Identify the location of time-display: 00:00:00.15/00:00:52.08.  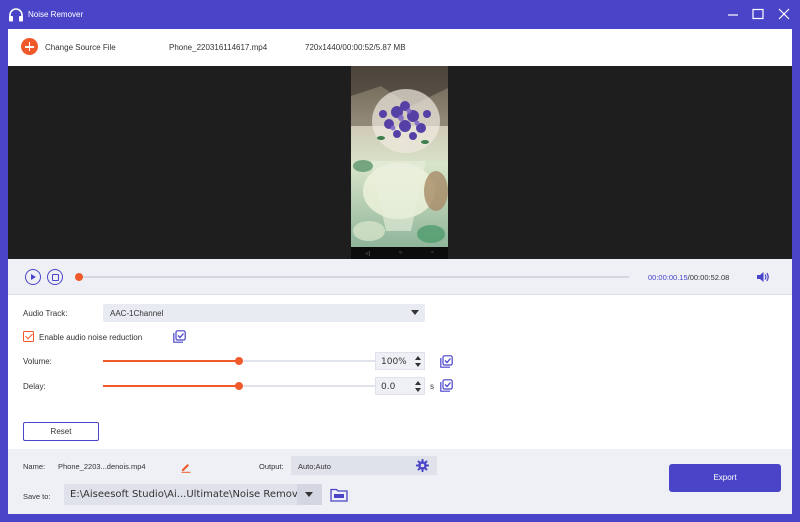
(688, 277).